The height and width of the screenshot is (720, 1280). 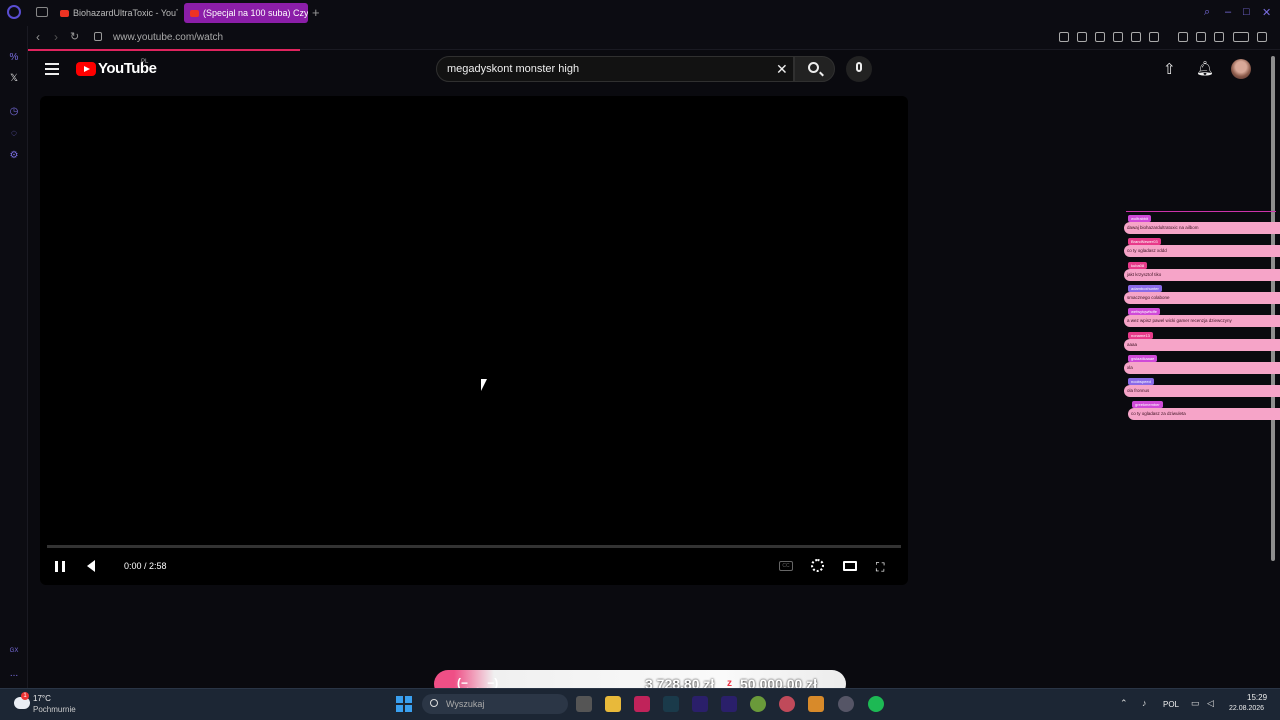 I want to click on search-icon, so click(x=813, y=67).